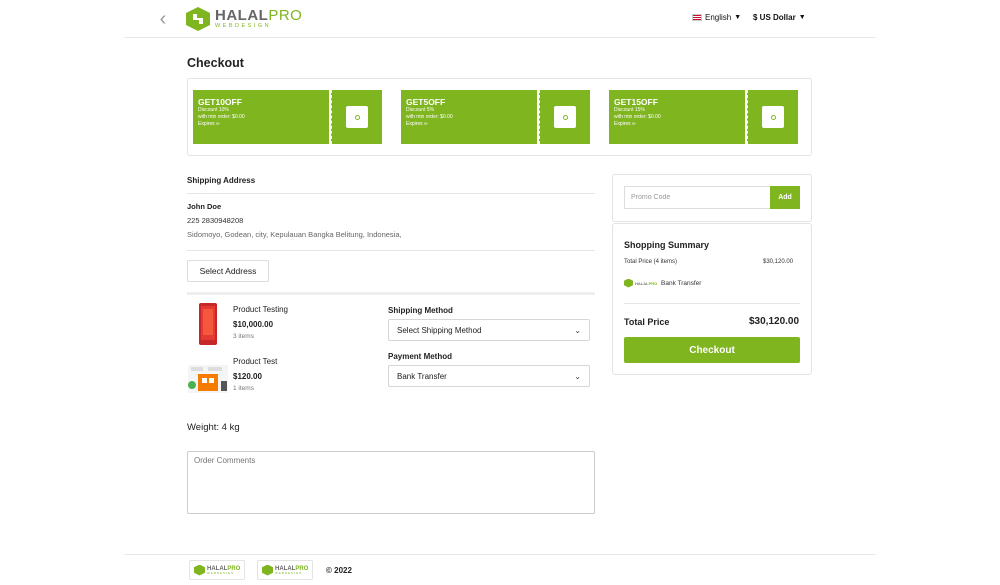  I want to click on coupon-code: GET15OFF, so click(636, 102).